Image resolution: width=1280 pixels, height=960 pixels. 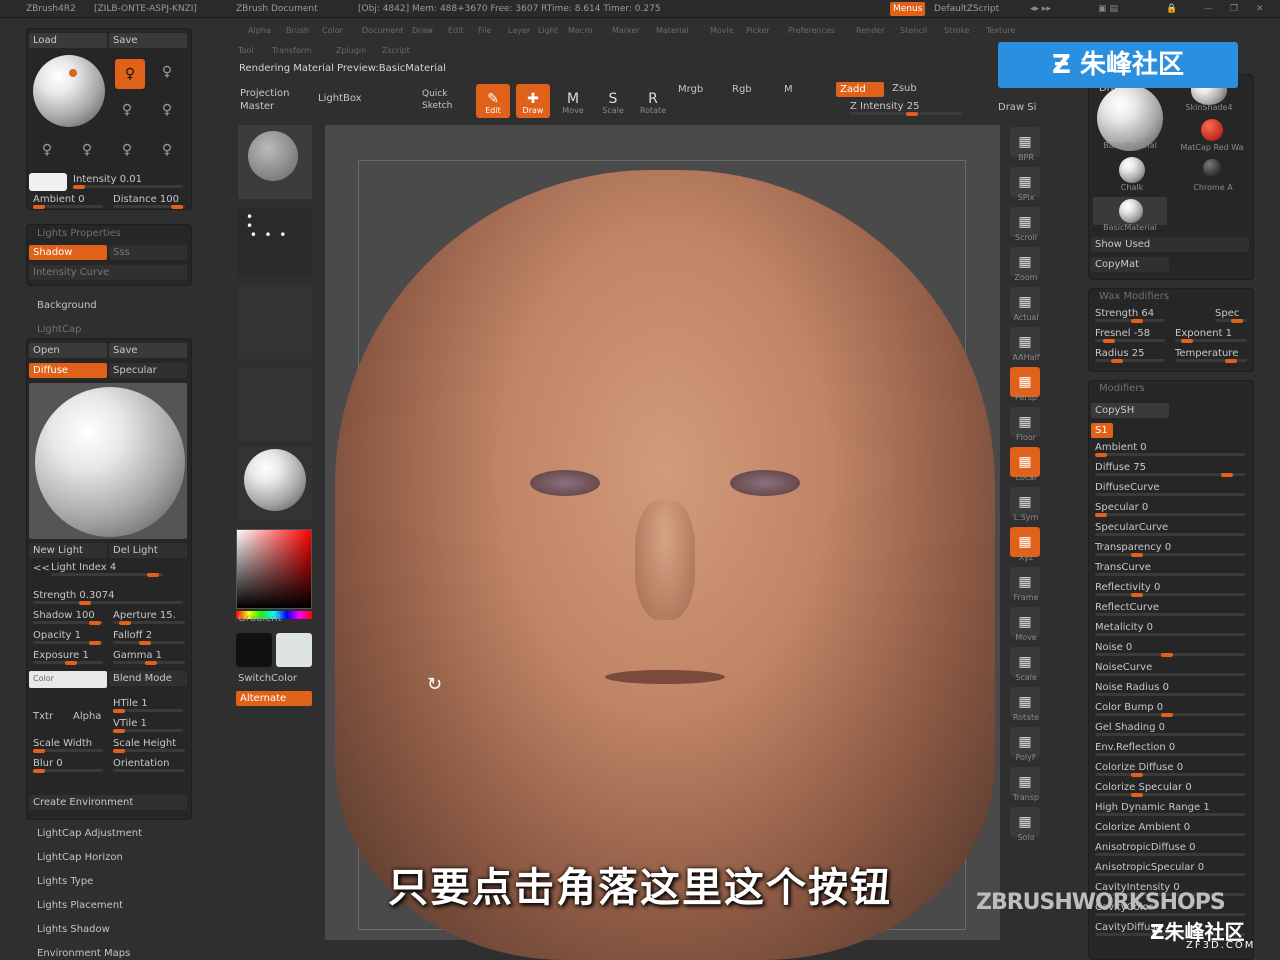 What do you see at coordinates (59, 329) in the screenshot?
I see `lightcap-header: LightCap` at bounding box center [59, 329].